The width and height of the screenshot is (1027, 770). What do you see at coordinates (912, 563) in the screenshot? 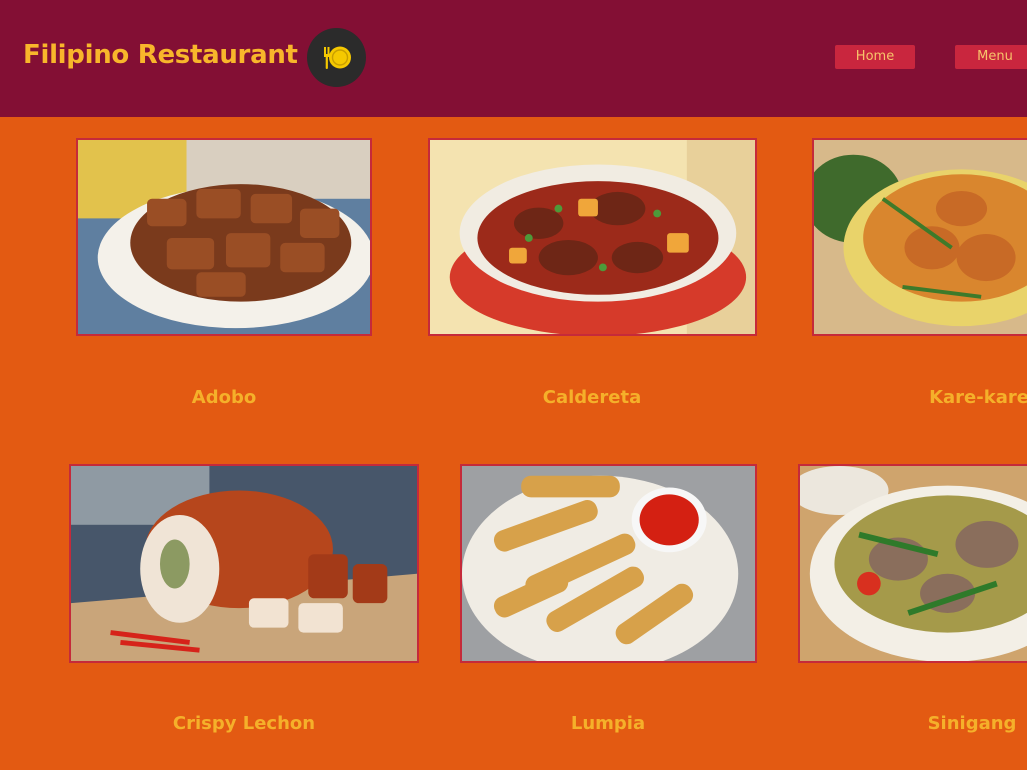
I see `sinigang-image` at bounding box center [912, 563].